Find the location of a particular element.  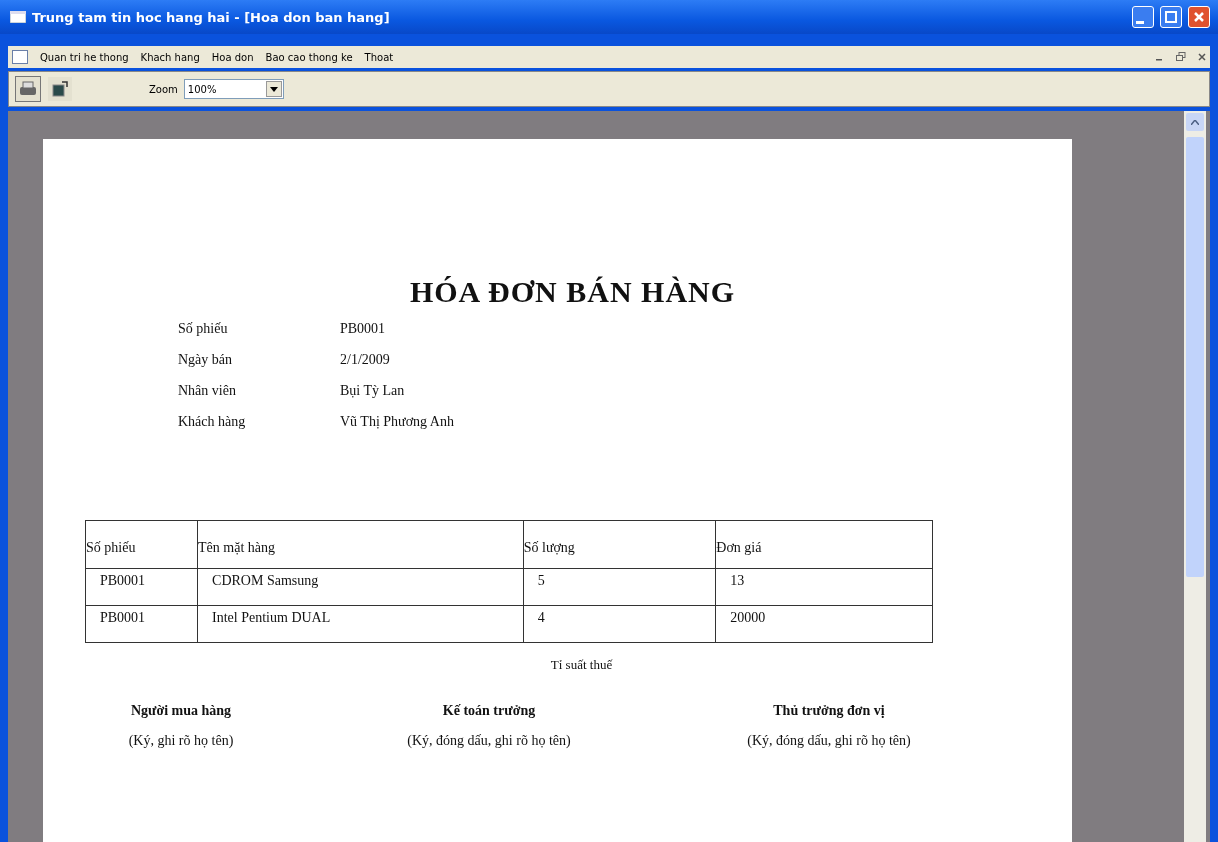

field-label: Nhân viên is located at coordinates (207, 391).